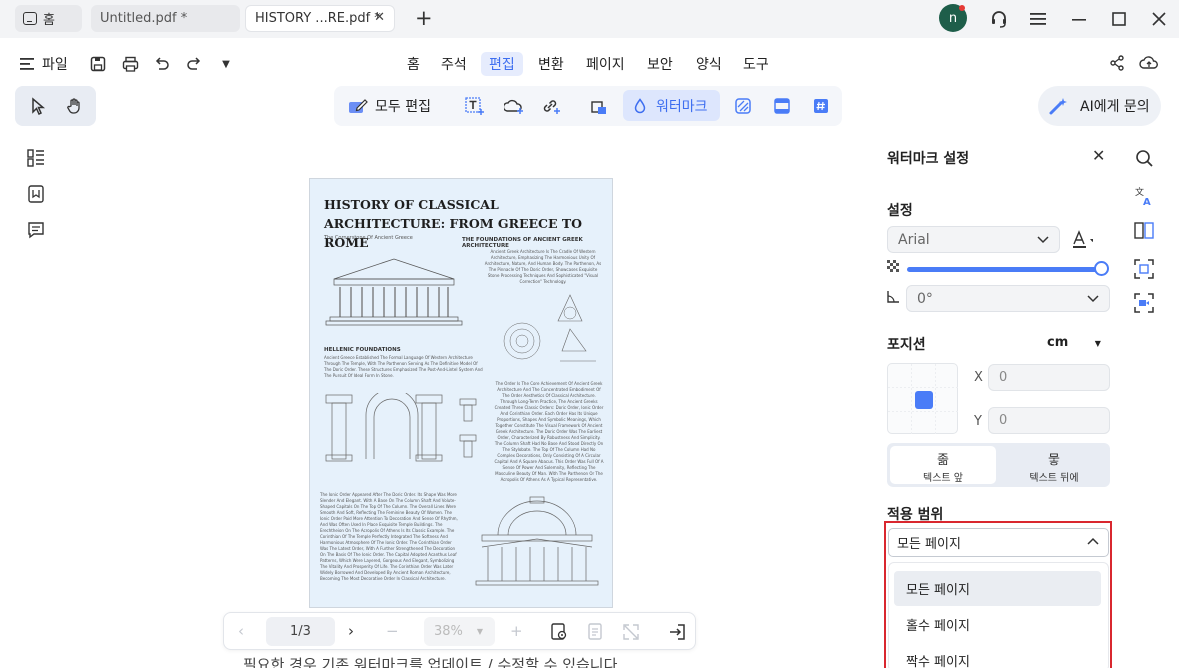  What do you see at coordinates (782, 106) in the screenshot?
I see `header-footer-icon` at bounding box center [782, 106].